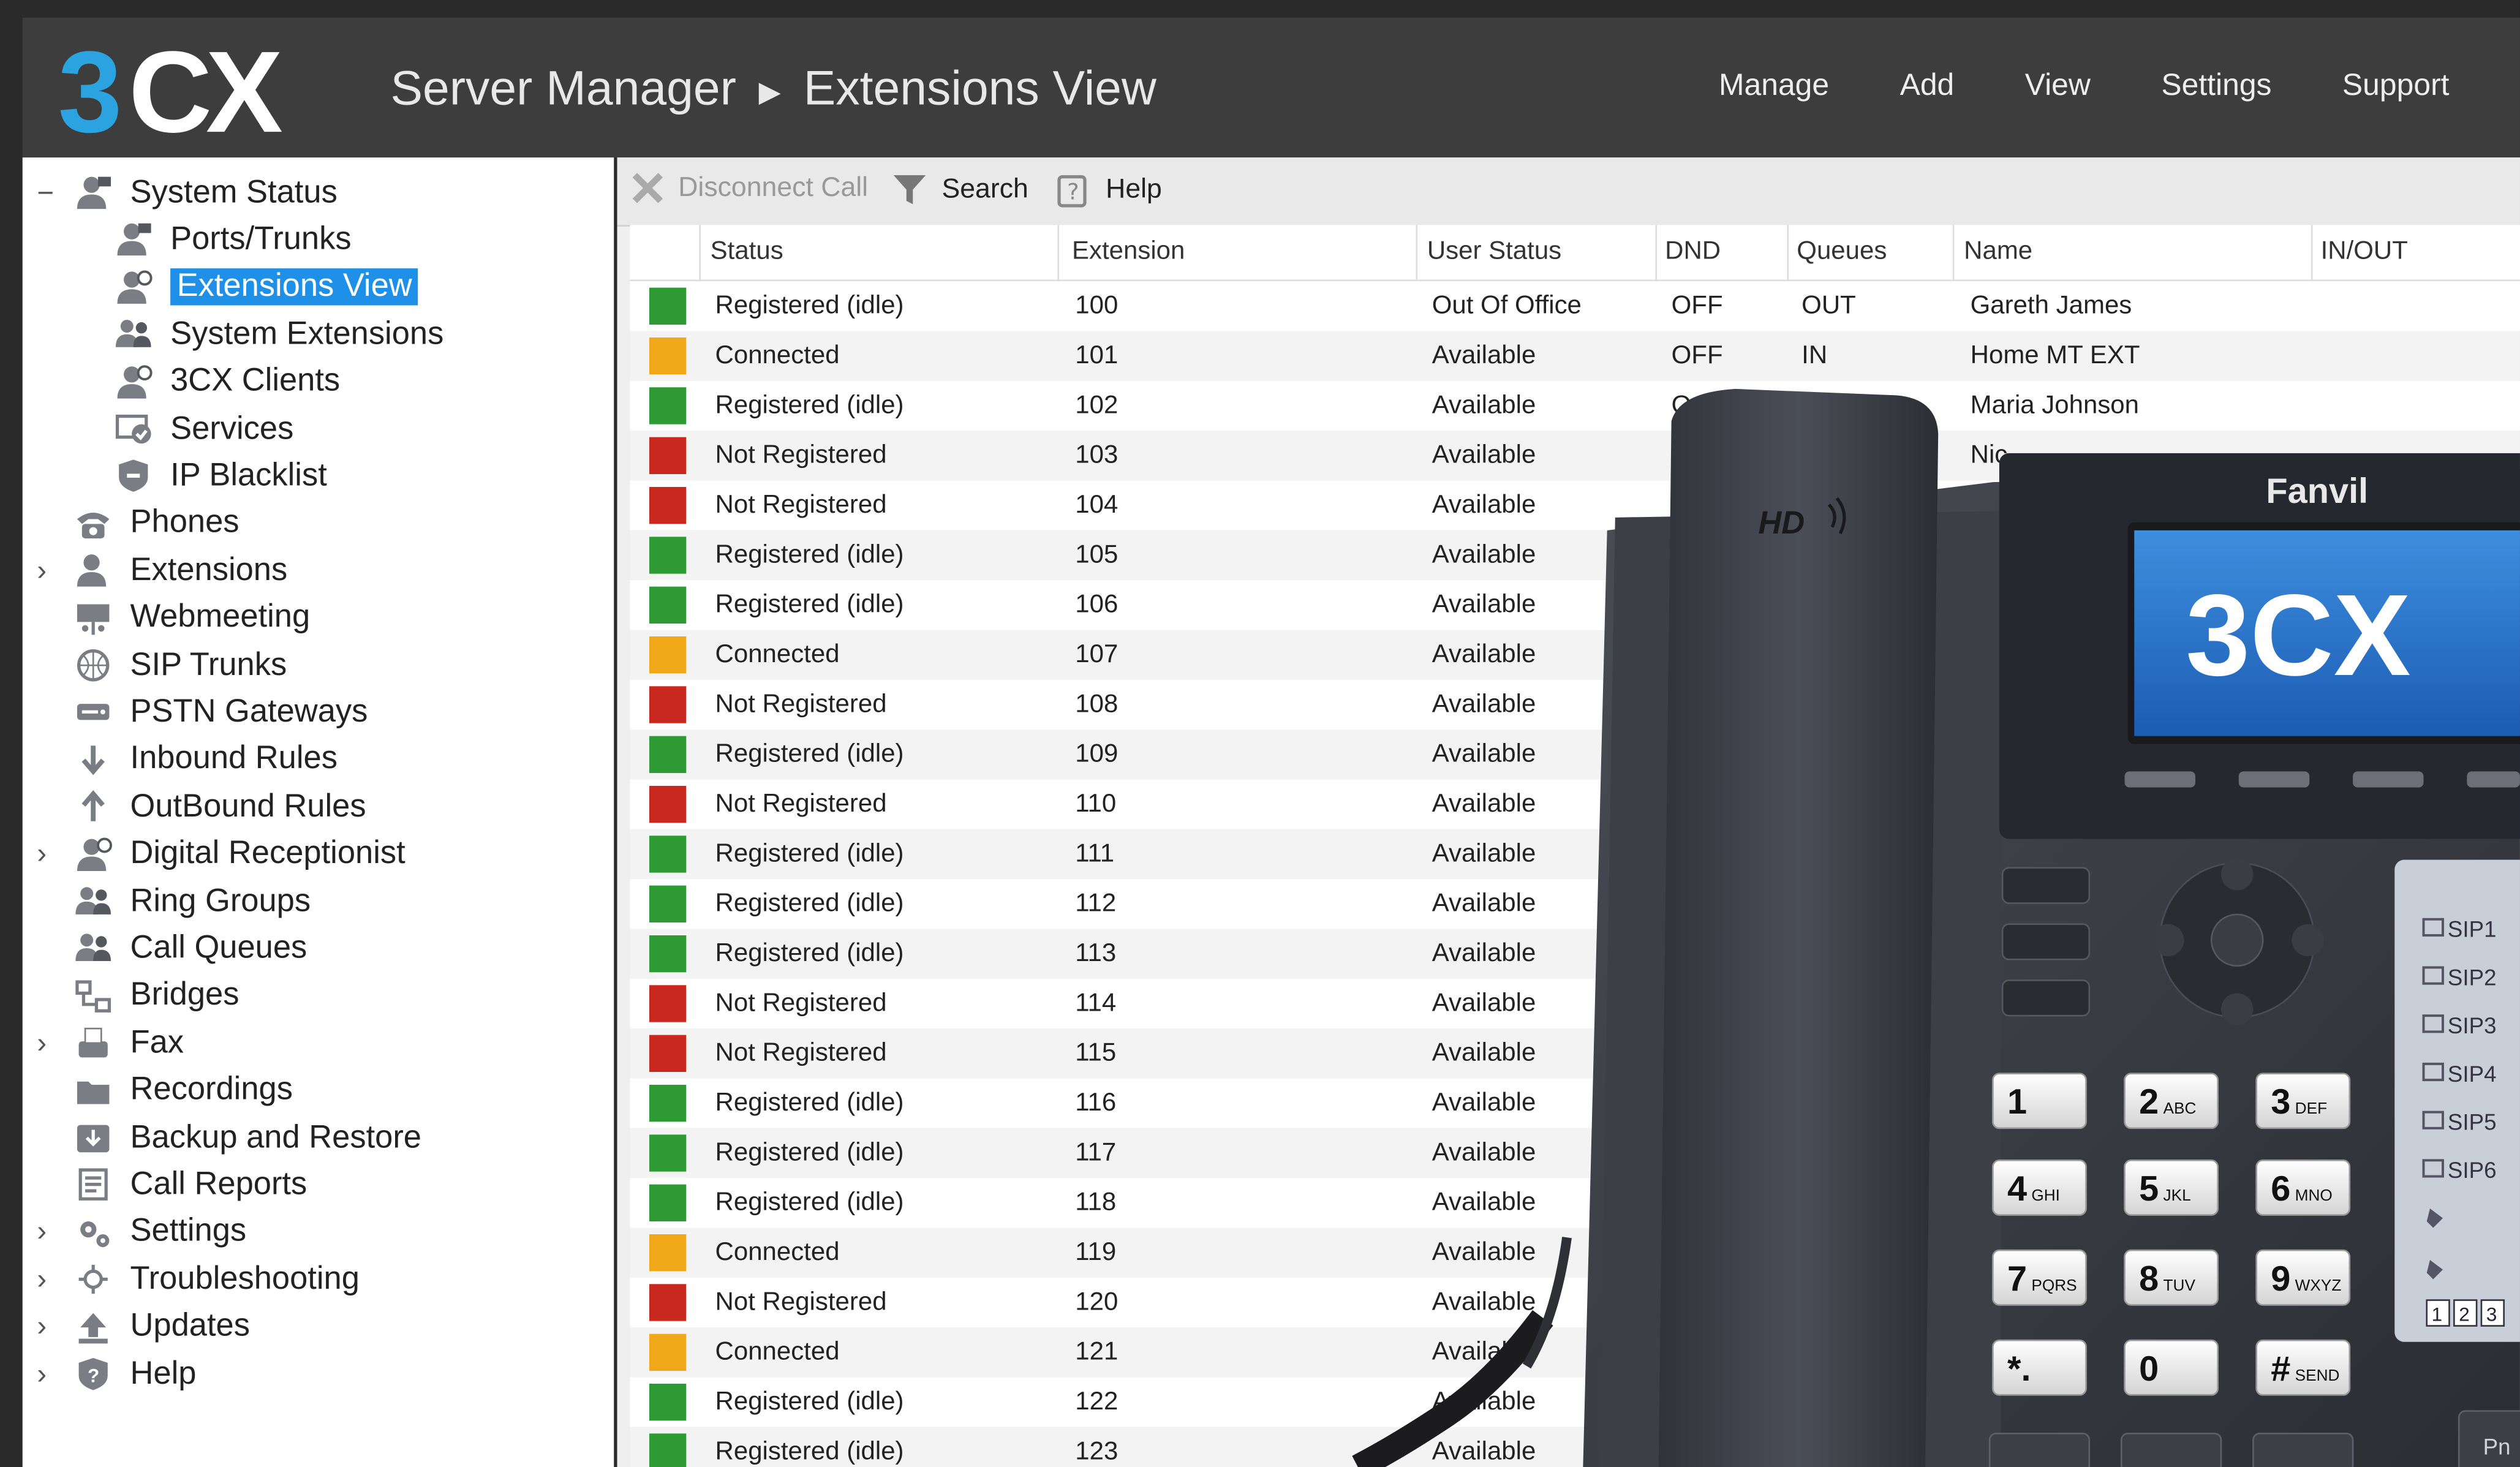 The image size is (2520, 1467). I want to click on sidebar-item-troubleshooting: › Troubleshooting, so click(198, 1279).